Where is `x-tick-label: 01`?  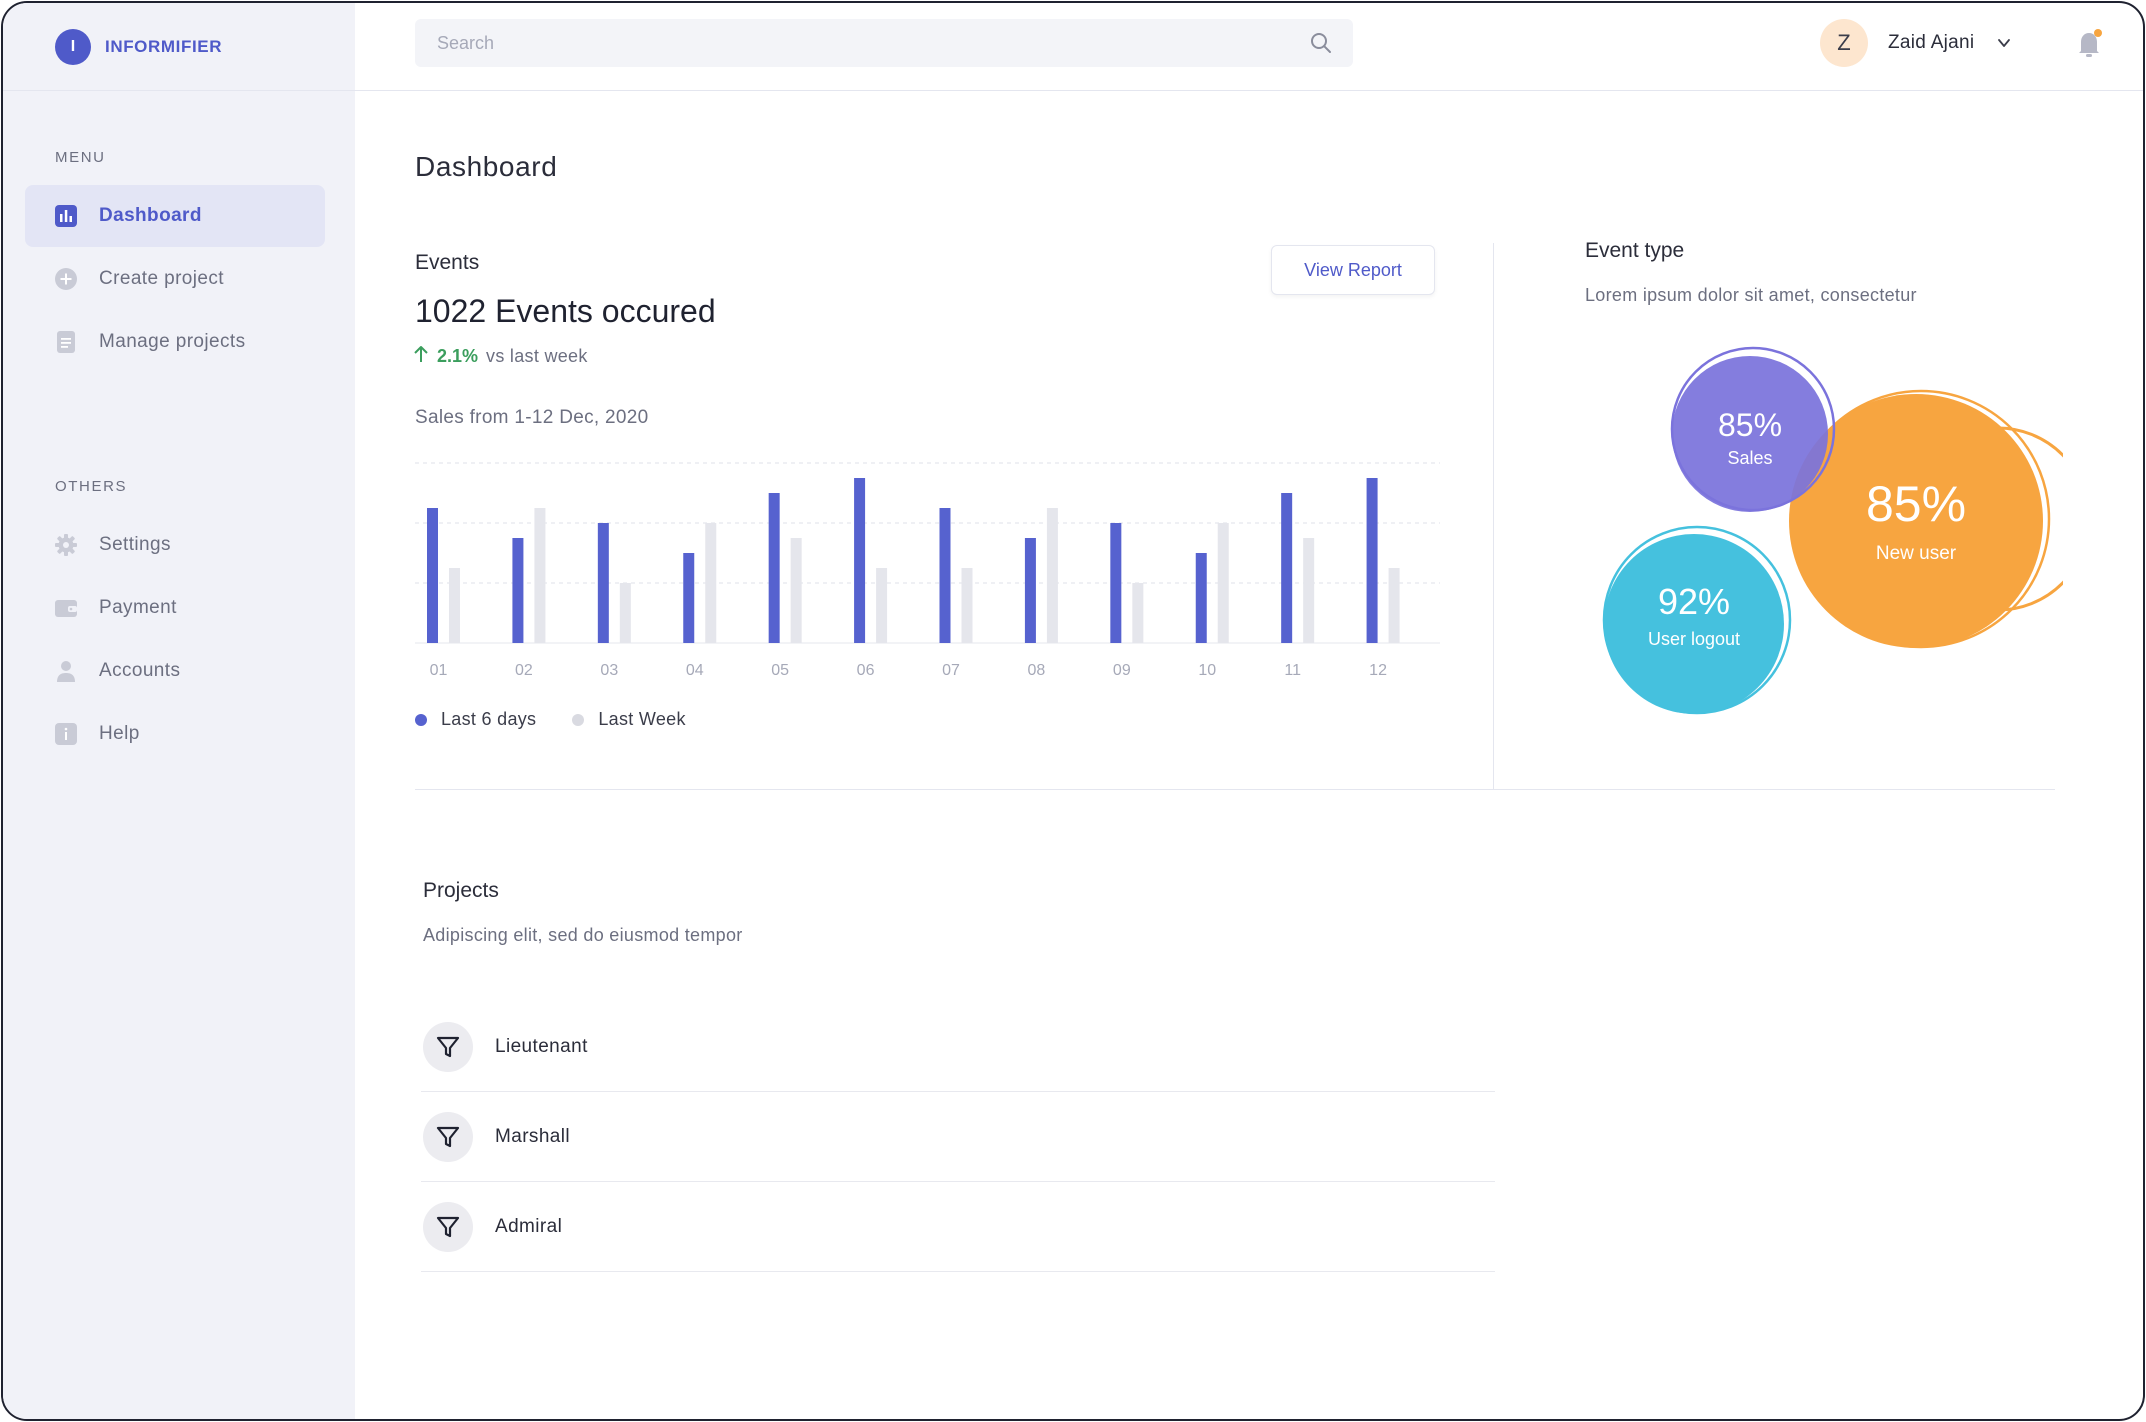 x-tick-label: 01 is located at coordinates (439, 670).